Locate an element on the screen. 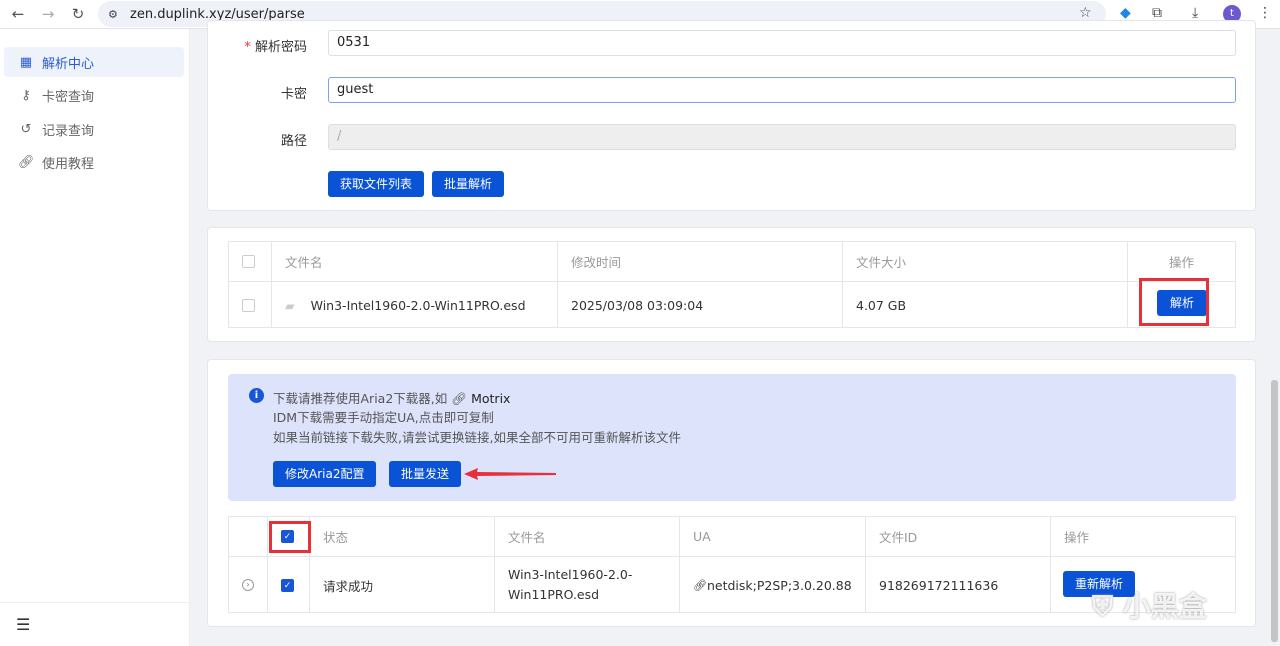  row-checkbox-cell: ✓ is located at coordinates (289, 585).